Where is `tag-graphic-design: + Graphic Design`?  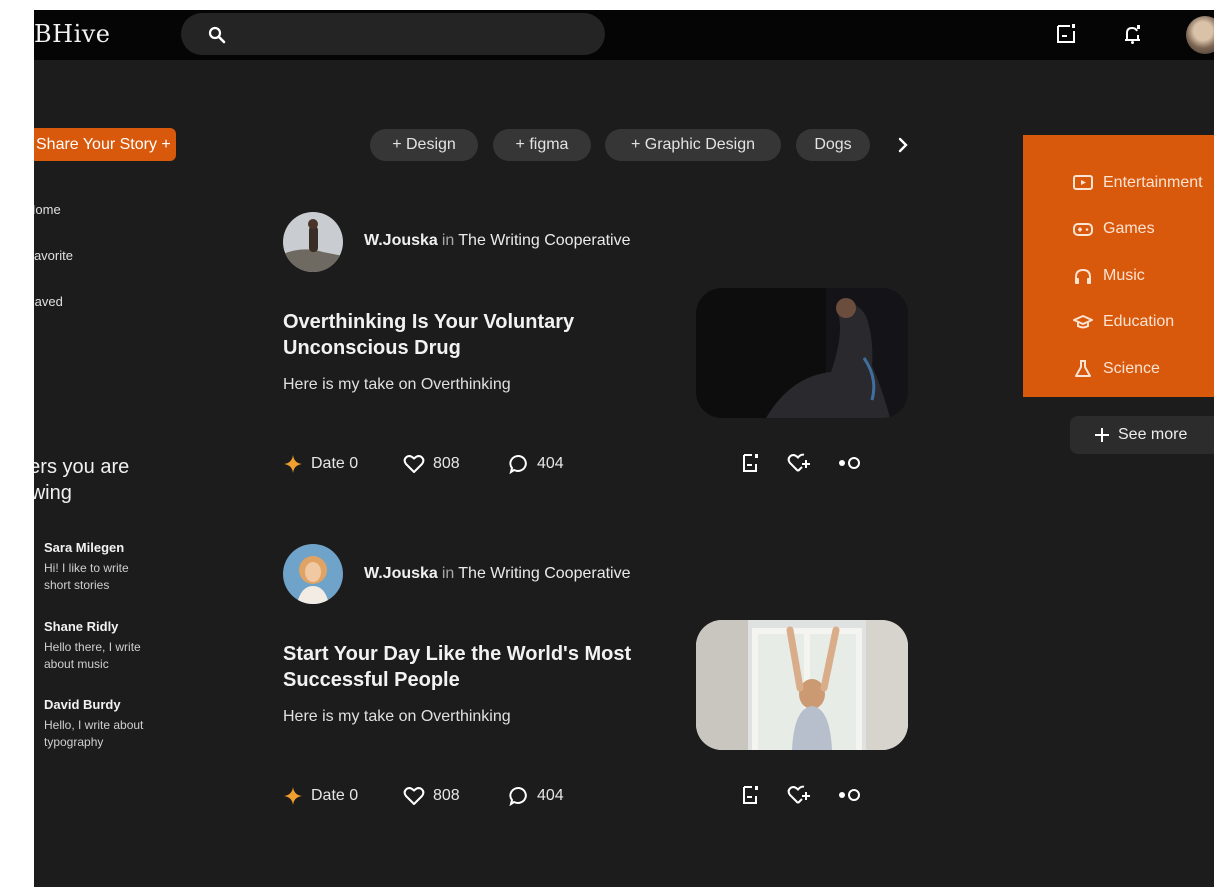
tag-graphic-design: + Graphic Design is located at coordinates (693, 145).